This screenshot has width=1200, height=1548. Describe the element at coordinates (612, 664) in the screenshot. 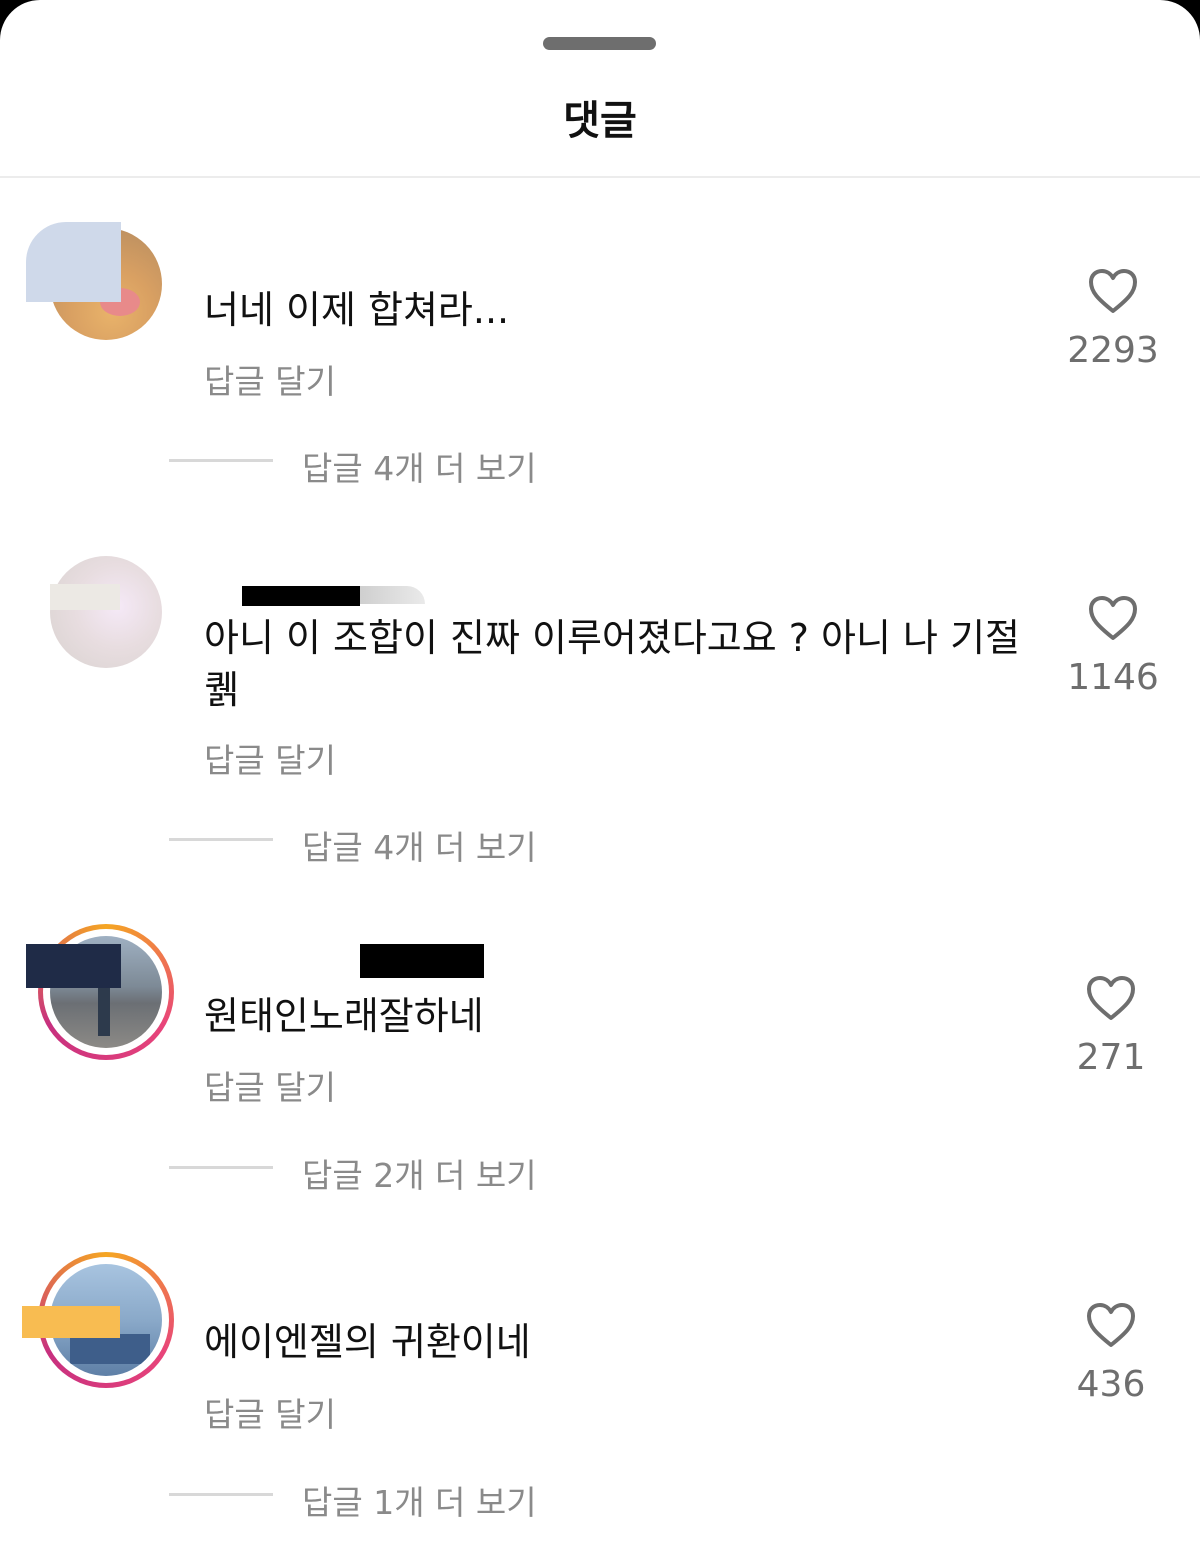

I see `comment-text-content: 아니 이 조합이 진짜 이루어졌다고요 ? 아니 나 기절 퀡` at that location.